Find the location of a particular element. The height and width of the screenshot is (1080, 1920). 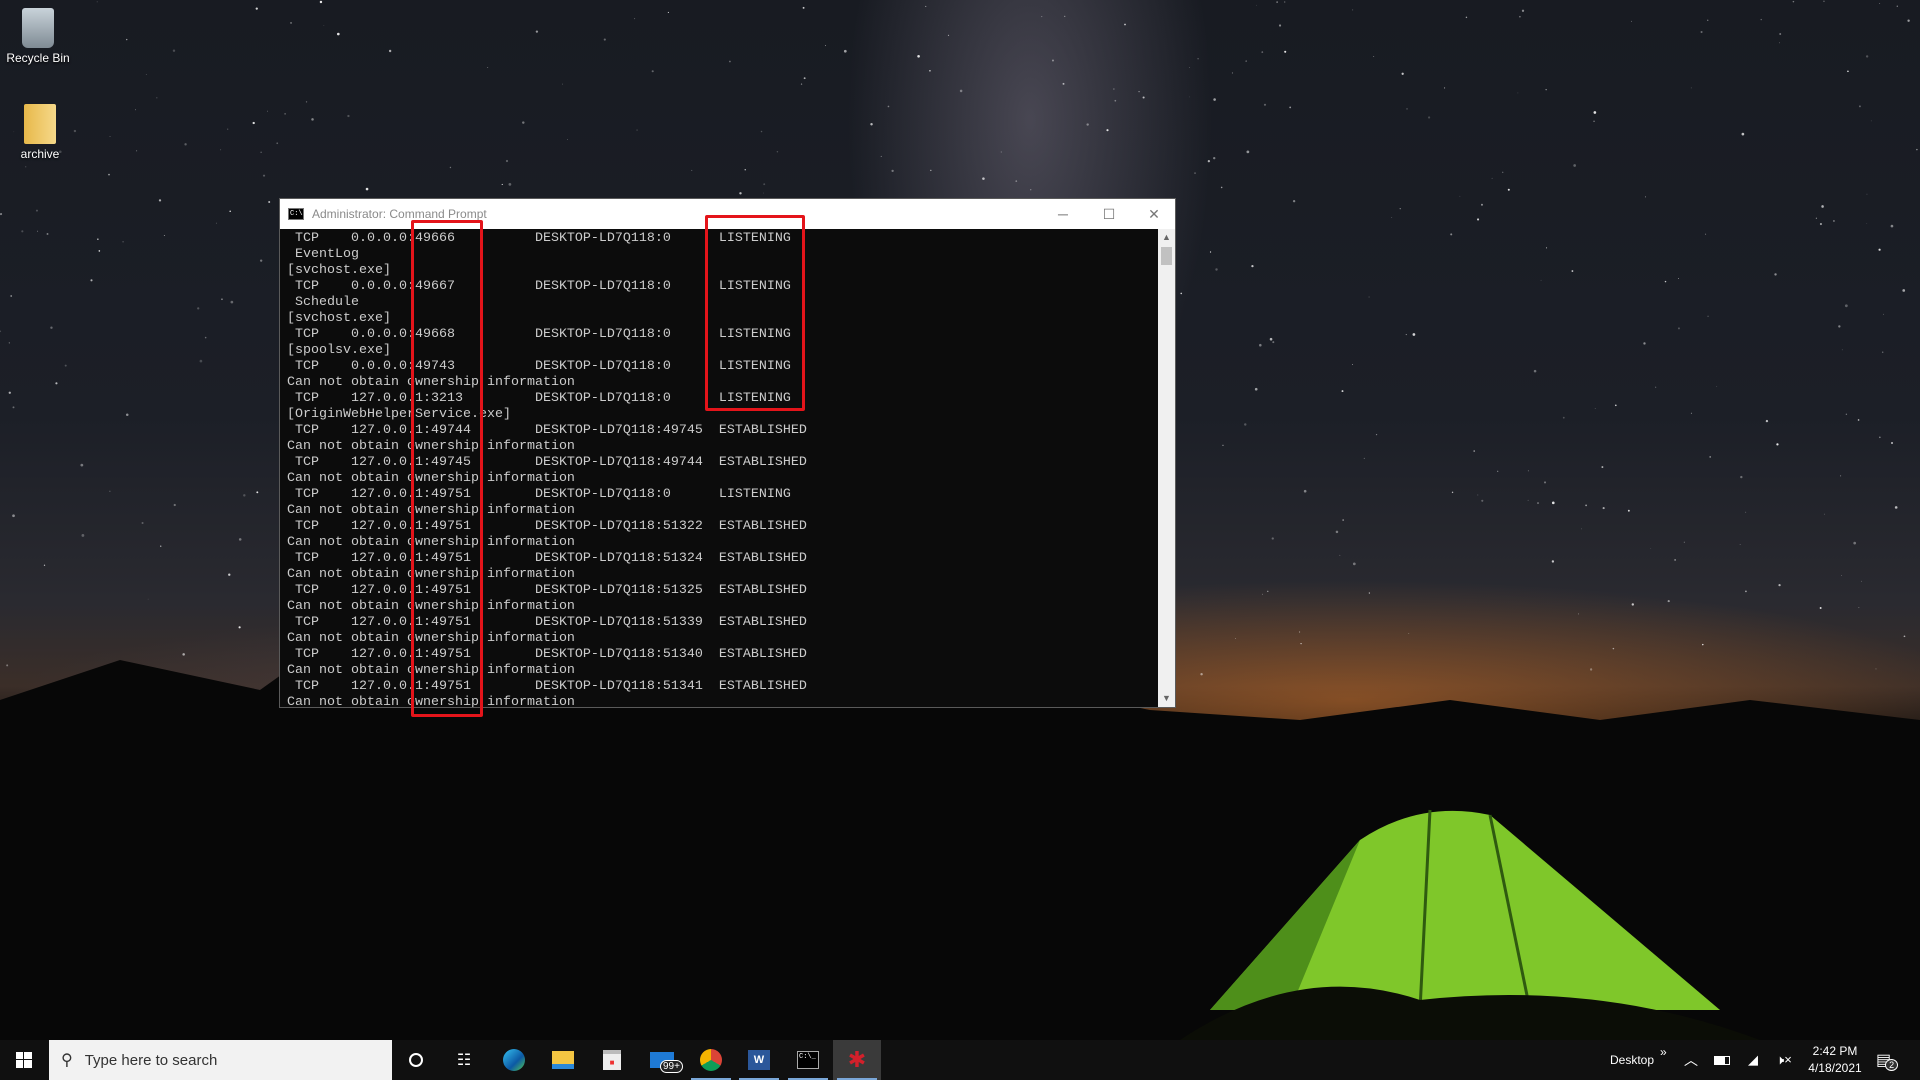

taskbar-command-prompt: C:\_ is located at coordinates (808, 1060).